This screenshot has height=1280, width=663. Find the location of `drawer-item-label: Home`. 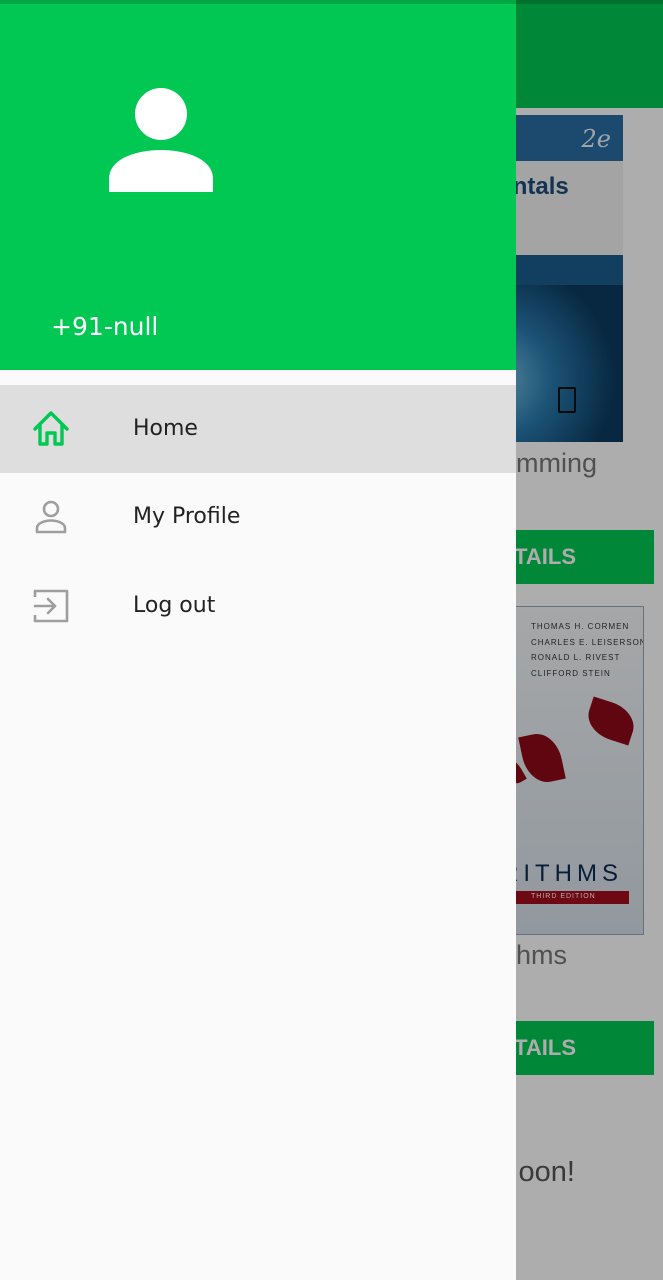

drawer-item-label: Home is located at coordinates (165, 428).